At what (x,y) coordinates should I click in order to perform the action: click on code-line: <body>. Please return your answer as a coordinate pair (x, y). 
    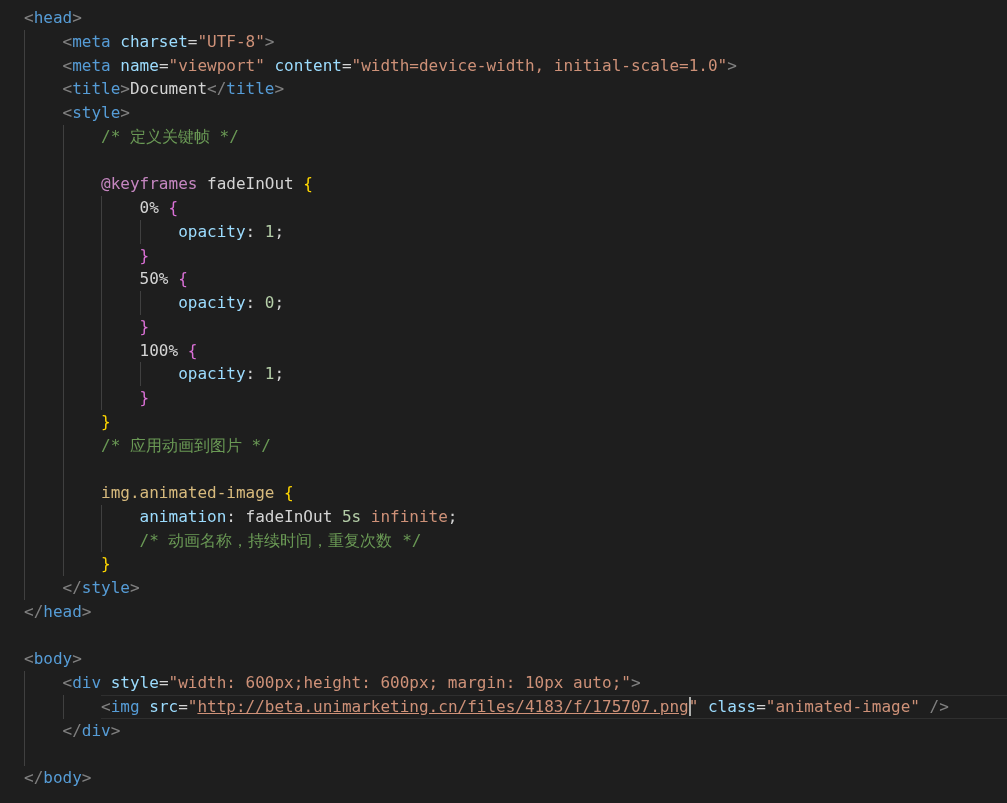
    Looking at the image, I should click on (53, 659).